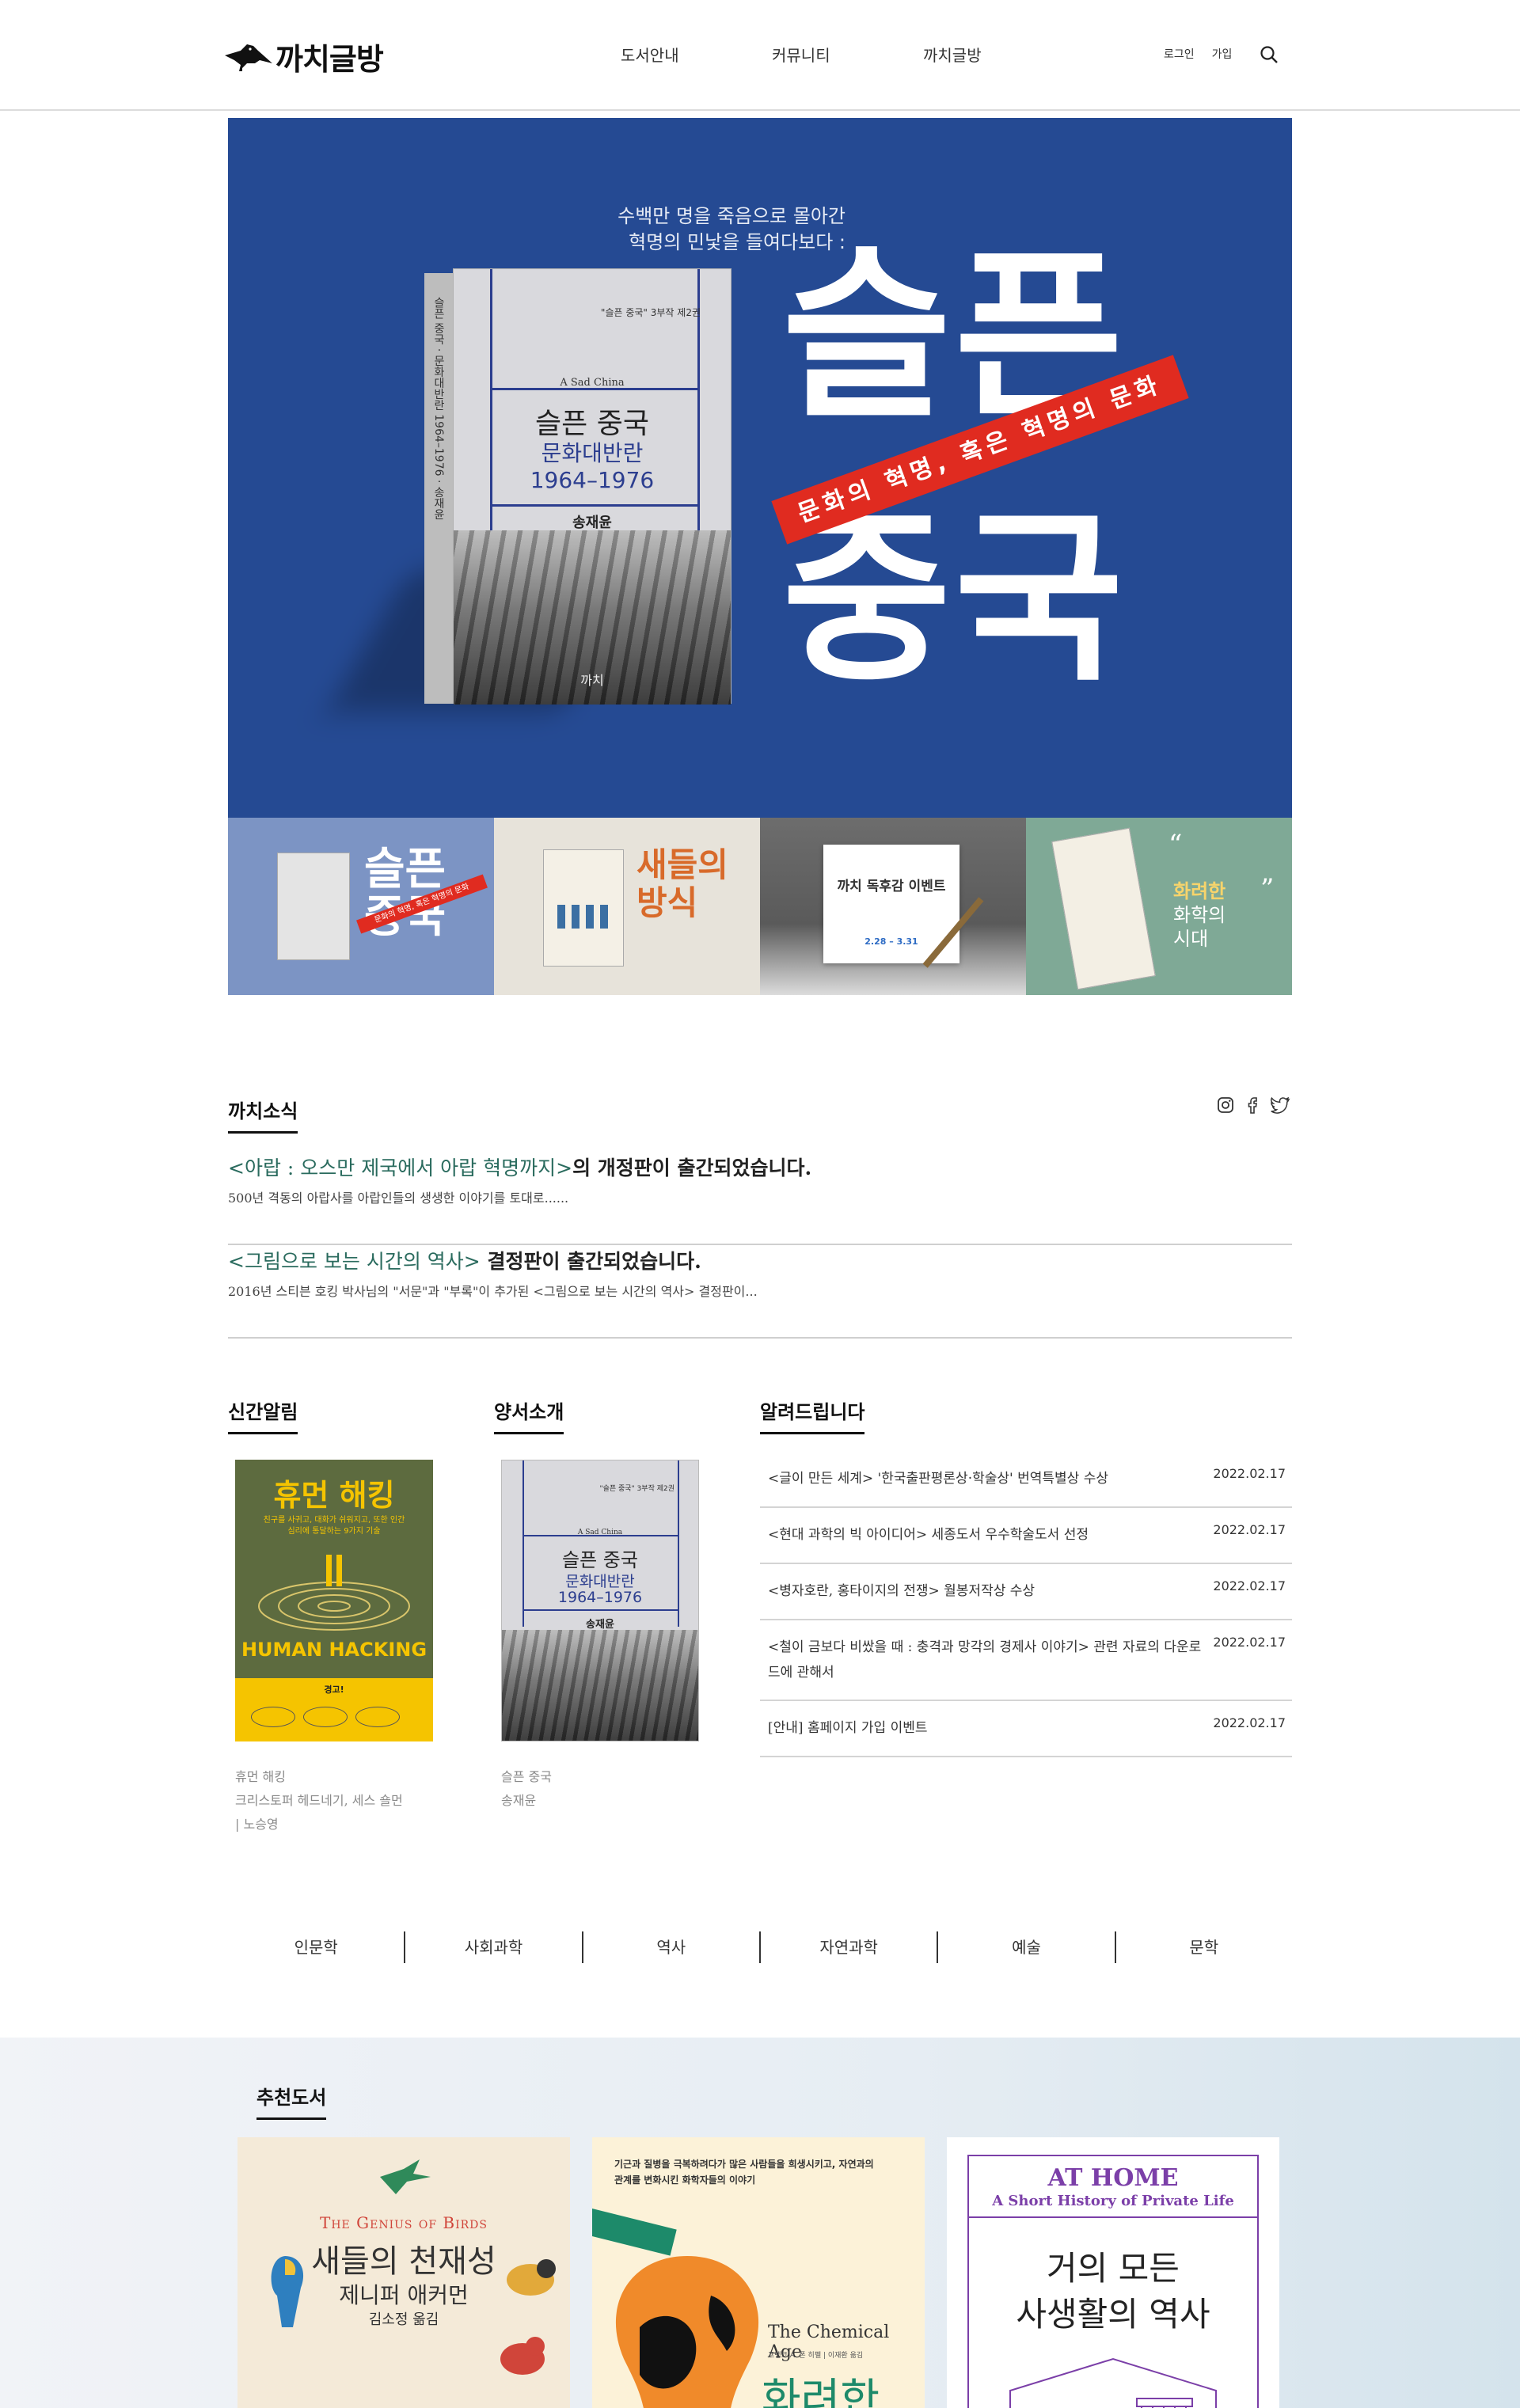  What do you see at coordinates (405, 869) in the screenshot?
I see `thumb-title-1: 슬픈` at bounding box center [405, 869].